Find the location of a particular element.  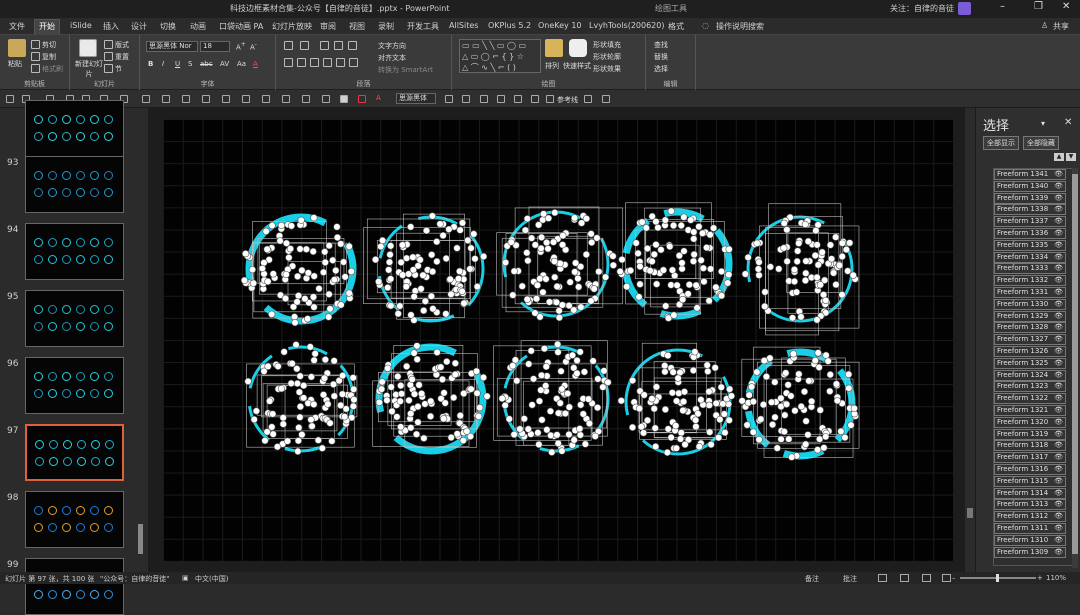

share-button: 共享 is located at coordinates (1061, 26).